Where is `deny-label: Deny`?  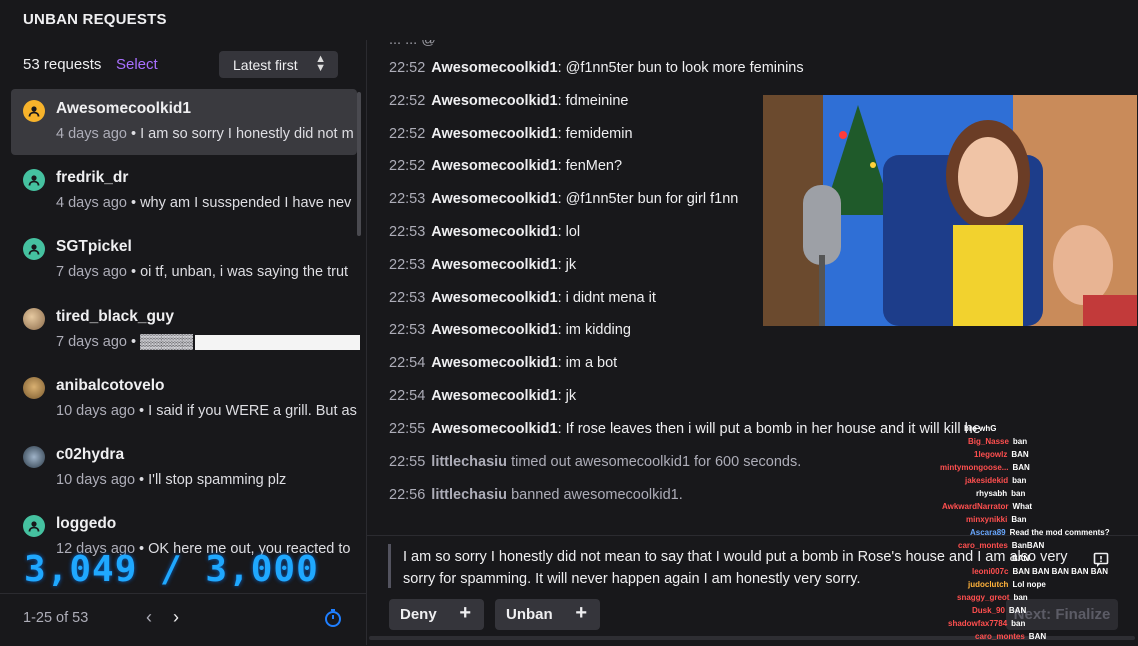 deny-label: Deny is located at coordinates (418, 614).